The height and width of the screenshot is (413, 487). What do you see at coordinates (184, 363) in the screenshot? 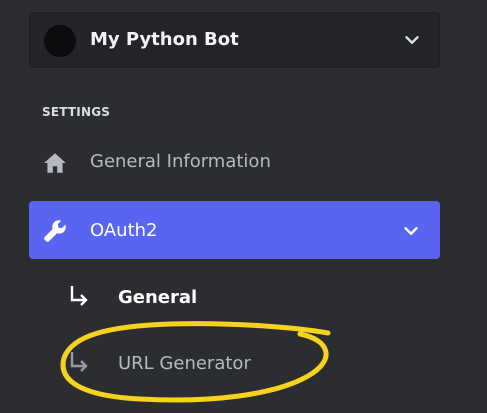
I see `sidebar-subitem-label: URL Generator` at bounding box center [184, 363].